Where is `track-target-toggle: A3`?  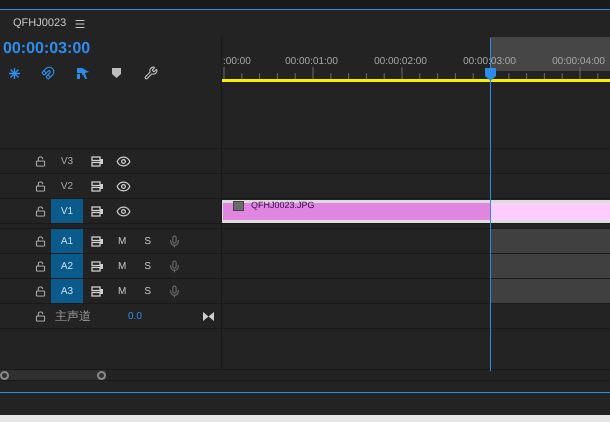 track-target-toggle: A3 is located at coordinates (67, 291).